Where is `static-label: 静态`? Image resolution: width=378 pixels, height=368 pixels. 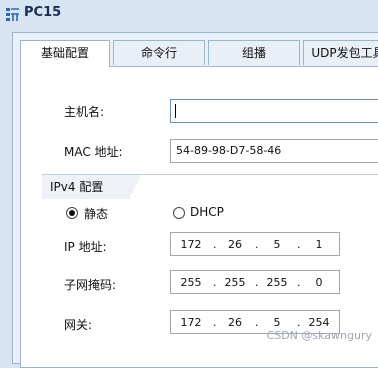
static-label: 静态 is located at coordinates (96, 214).